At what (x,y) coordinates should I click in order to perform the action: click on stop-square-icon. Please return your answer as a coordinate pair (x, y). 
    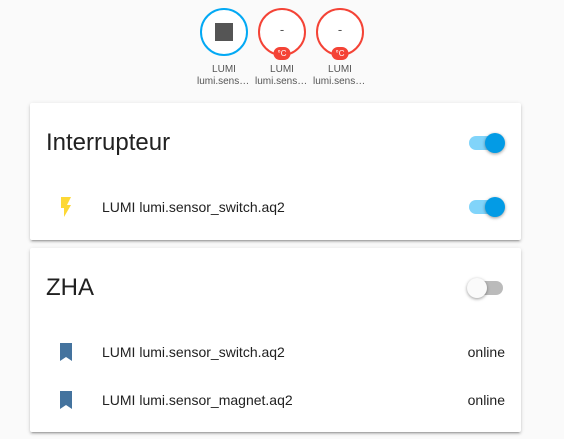
    Looking at the image, I should click on (224, 32).